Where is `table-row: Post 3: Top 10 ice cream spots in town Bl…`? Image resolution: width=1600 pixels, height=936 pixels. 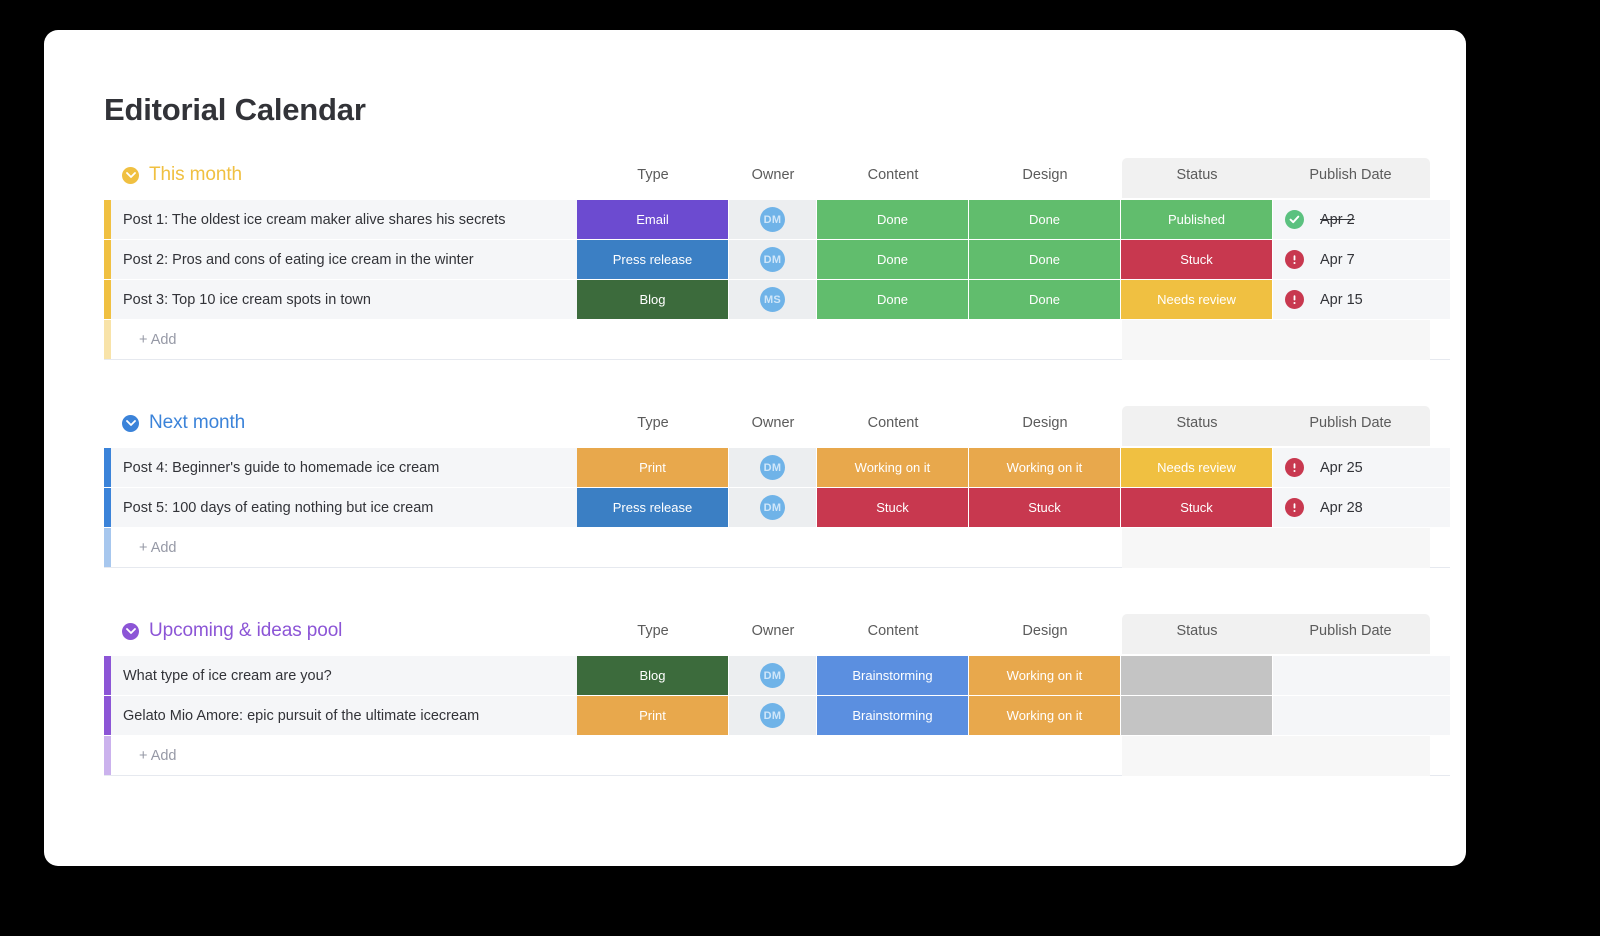
table-row: Post 3: Top 10 ice cream spots in town Bl… is located at coordinates (777, 300).